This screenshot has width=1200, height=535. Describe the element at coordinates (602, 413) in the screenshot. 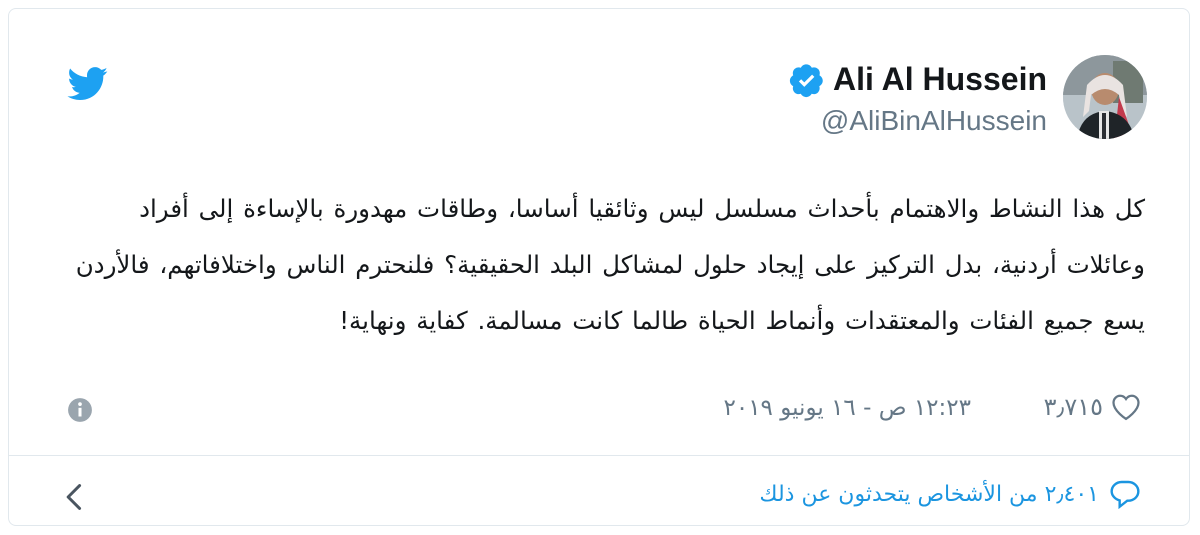

I see `tweet-meta: ٣٫٧١٥ ١٢:٢٣ ص - ١٦ يونيو ٢٠١٩` at that location.